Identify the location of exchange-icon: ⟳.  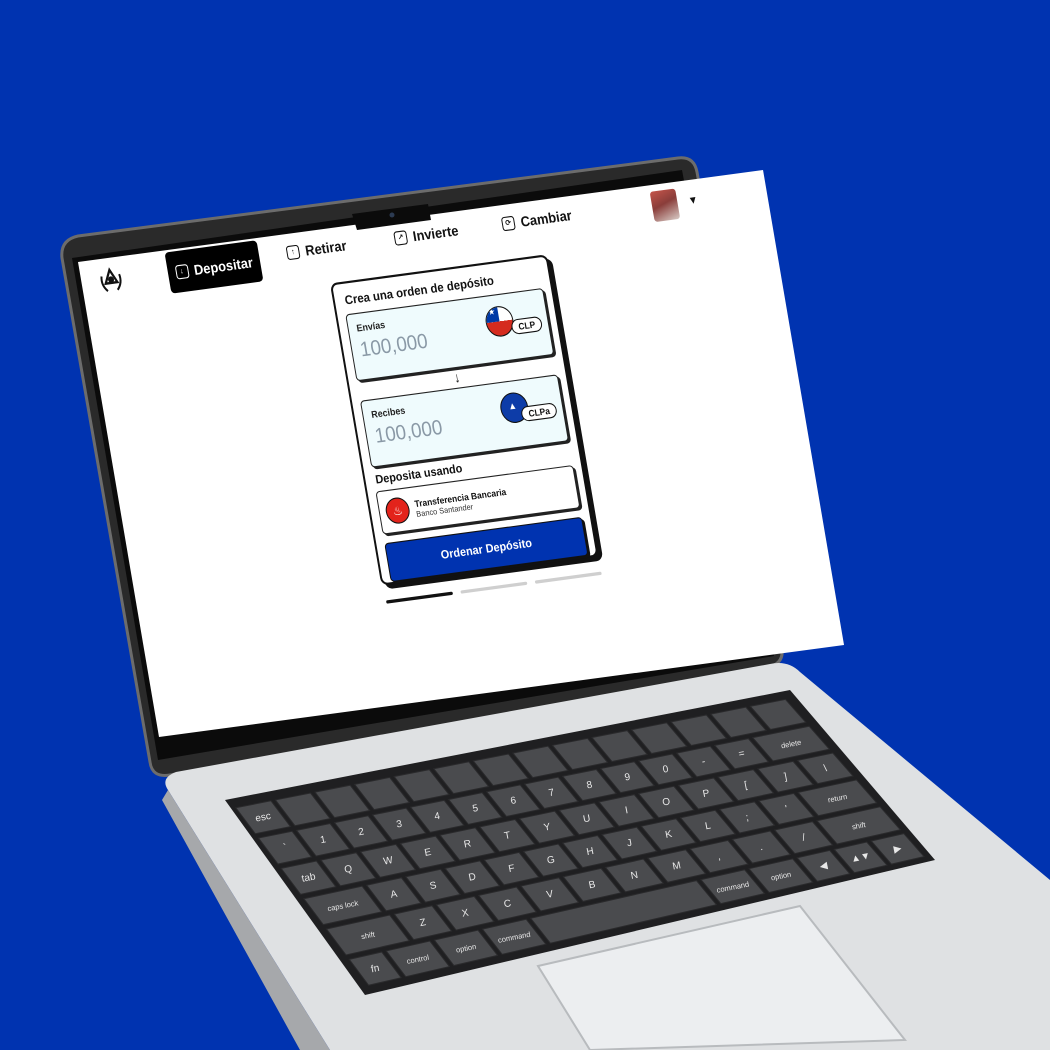
(508, 223).